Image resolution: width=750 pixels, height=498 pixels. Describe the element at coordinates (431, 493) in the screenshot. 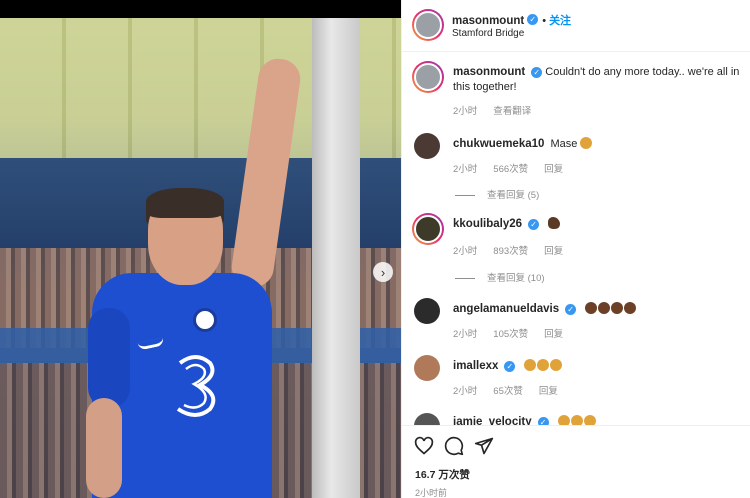

I see `post-timestamp: 2小时前` at that location.